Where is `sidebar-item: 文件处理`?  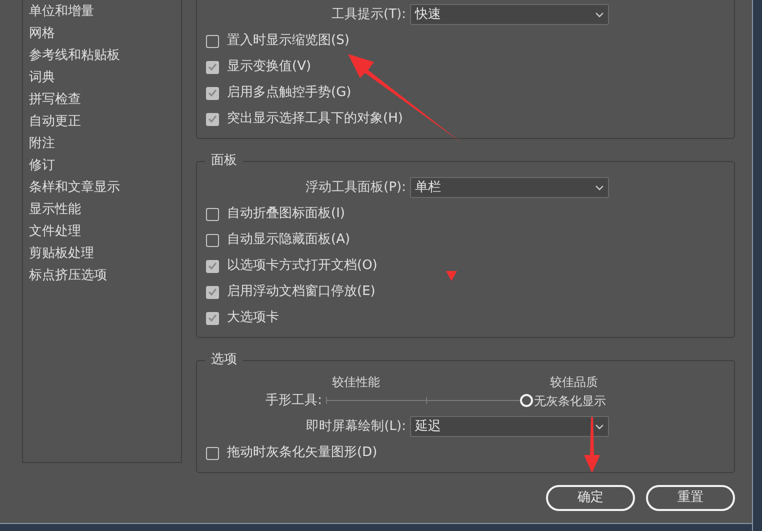 sidebar-item: 文件处理 is located at coordinates (55, 232).